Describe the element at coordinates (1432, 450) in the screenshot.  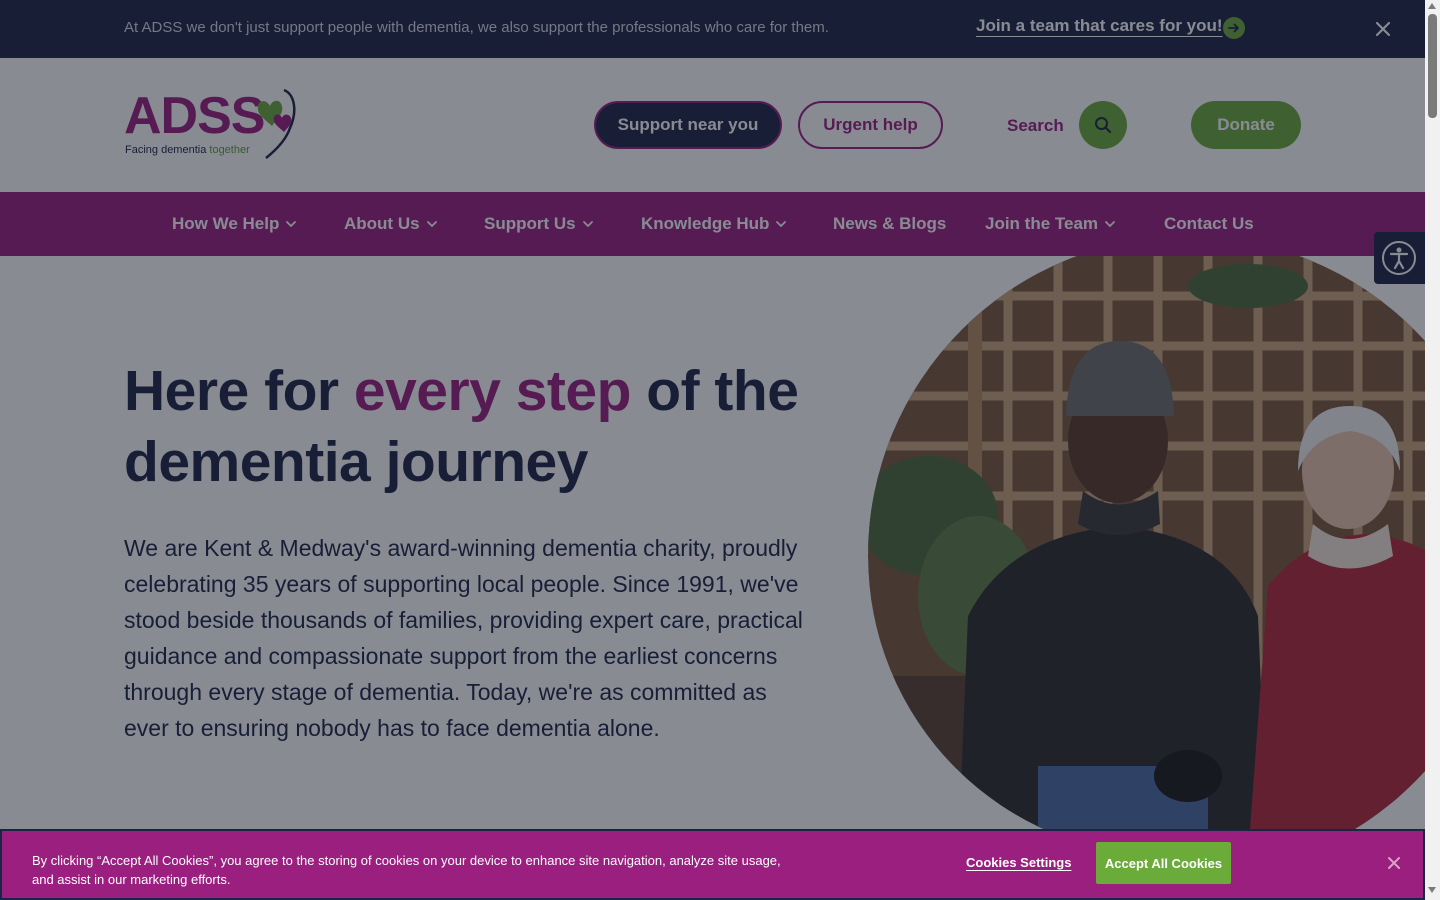
I see `scrollbar` at that location.